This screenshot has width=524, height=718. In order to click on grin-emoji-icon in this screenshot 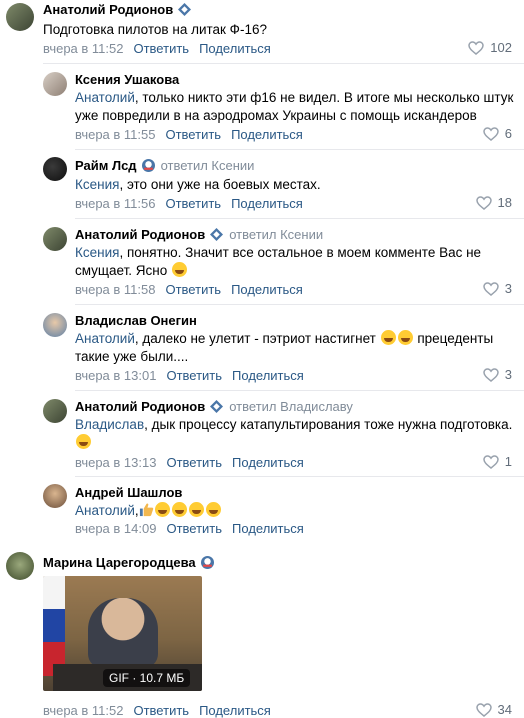, I will do `click(83, 441)`.